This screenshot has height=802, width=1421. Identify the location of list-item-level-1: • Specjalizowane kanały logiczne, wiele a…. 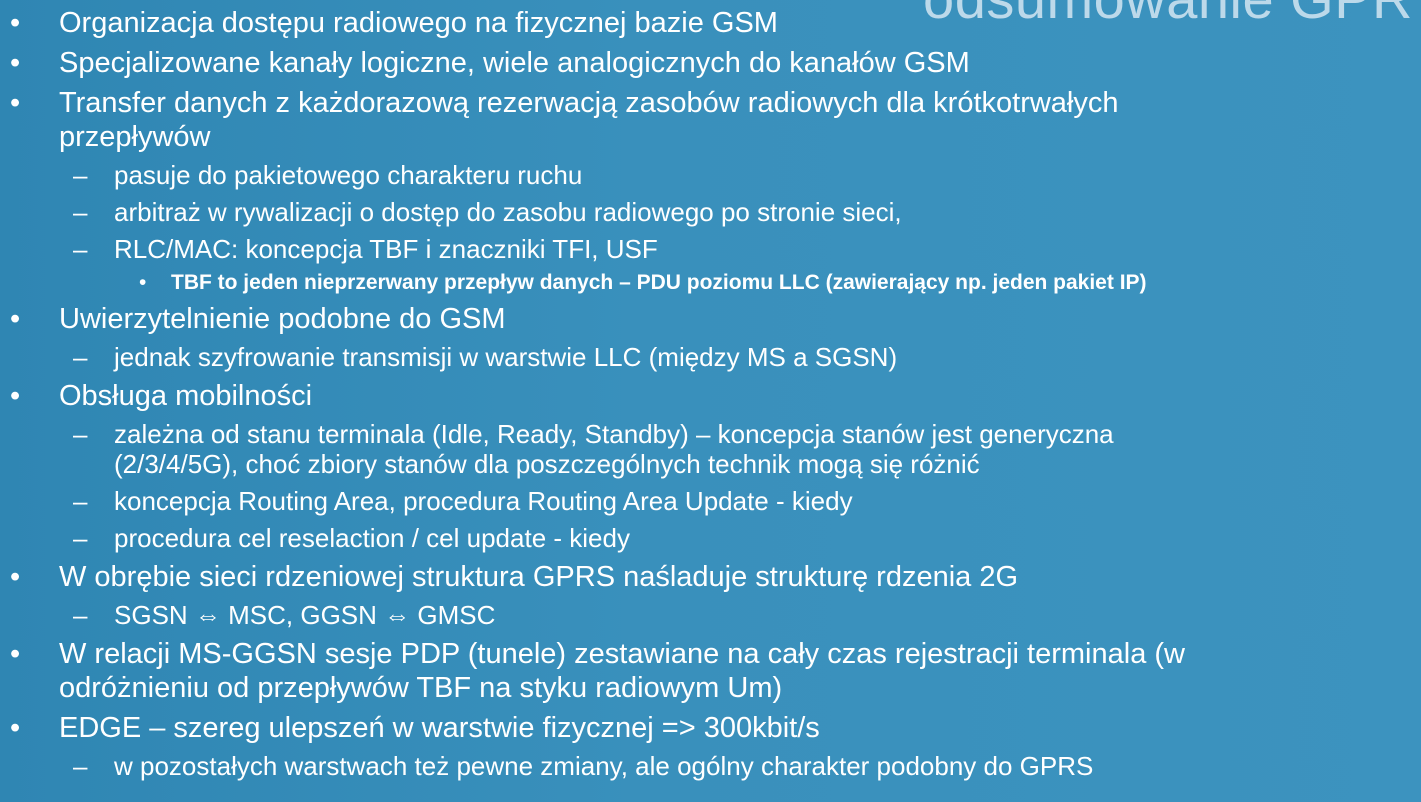
(710, 63).